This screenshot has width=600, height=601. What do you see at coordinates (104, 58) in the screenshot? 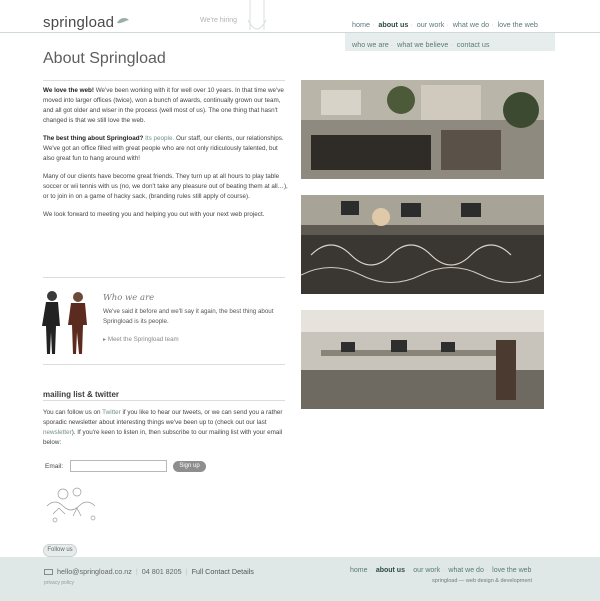
I see `page-title: About Springload` at bounding box center [104, 58].